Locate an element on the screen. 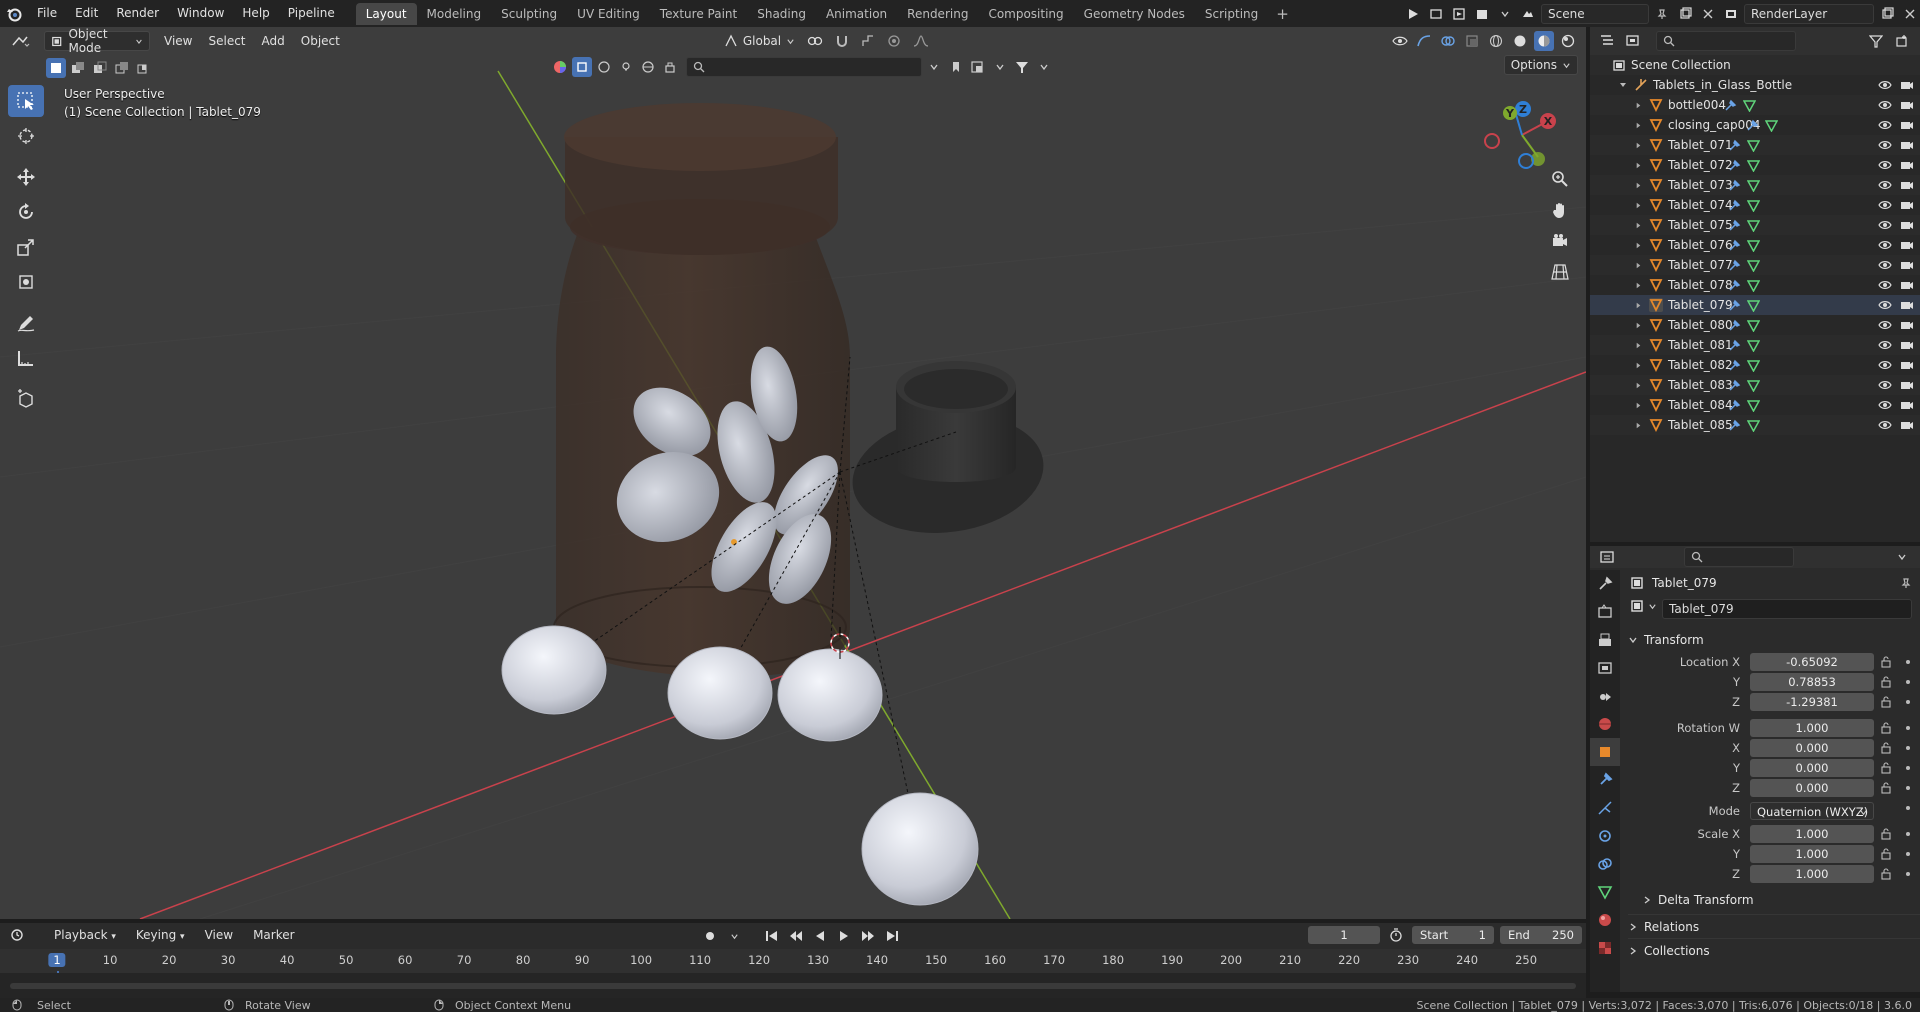  outliner-item: Tablet_075 is located at coordinates (1755, 225).